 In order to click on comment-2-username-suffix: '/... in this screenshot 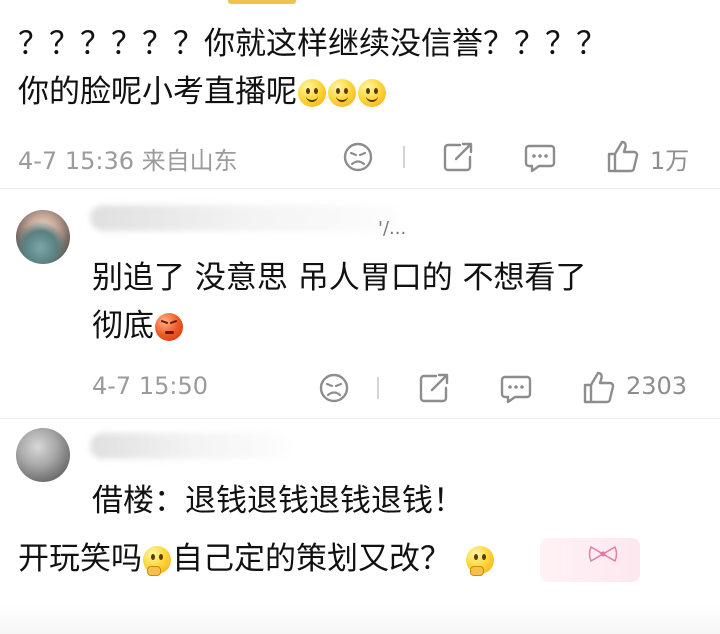, I will do `click(392, 228)`.